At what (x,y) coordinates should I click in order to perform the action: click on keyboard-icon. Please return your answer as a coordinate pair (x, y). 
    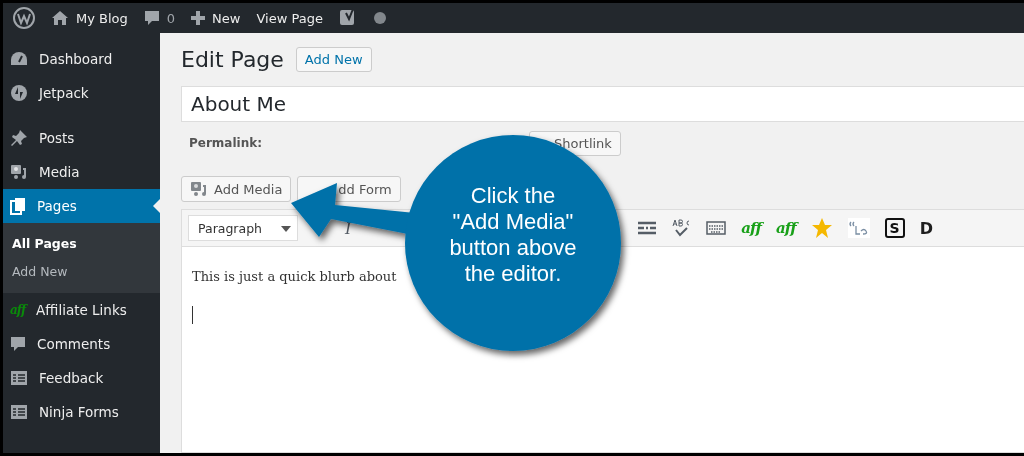
    Looking at the image, I should click on (716, 228).